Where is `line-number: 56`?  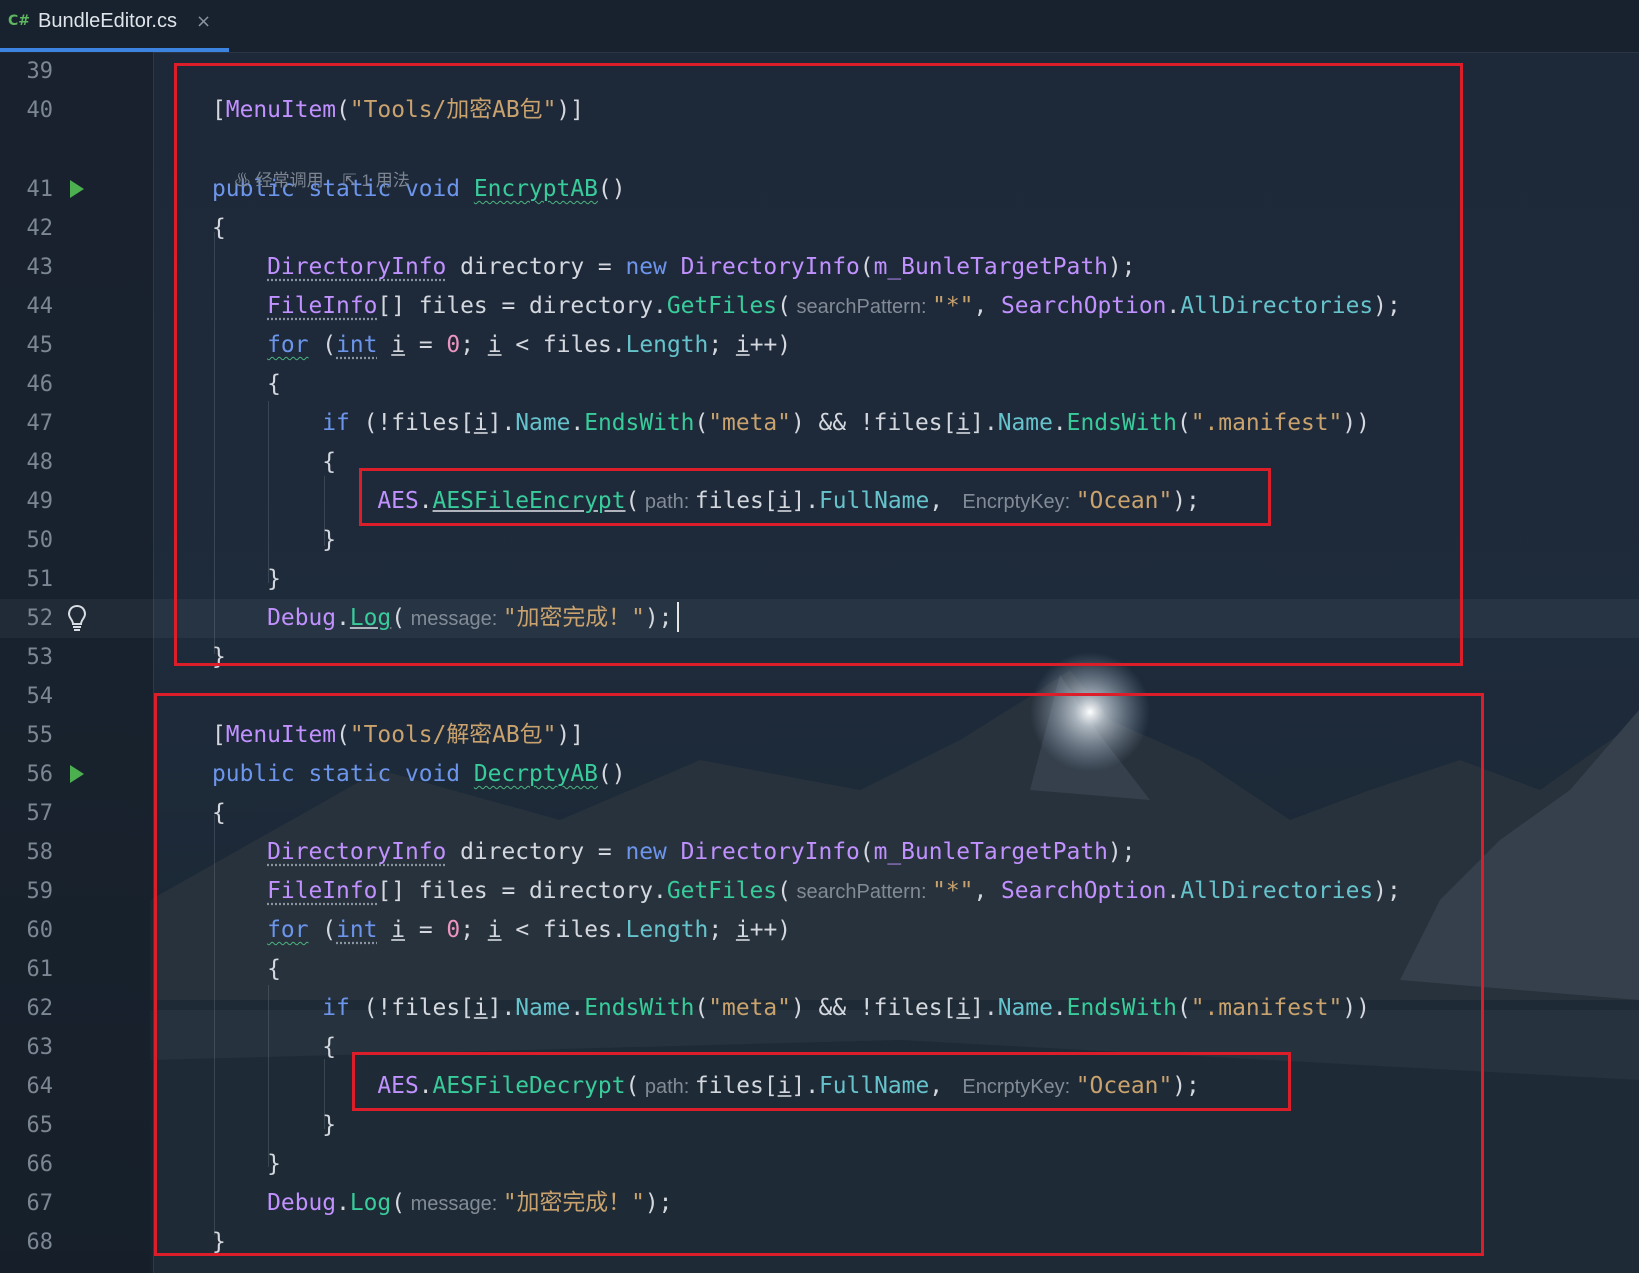 line-number: 56 is located at coordinates (40, 774).